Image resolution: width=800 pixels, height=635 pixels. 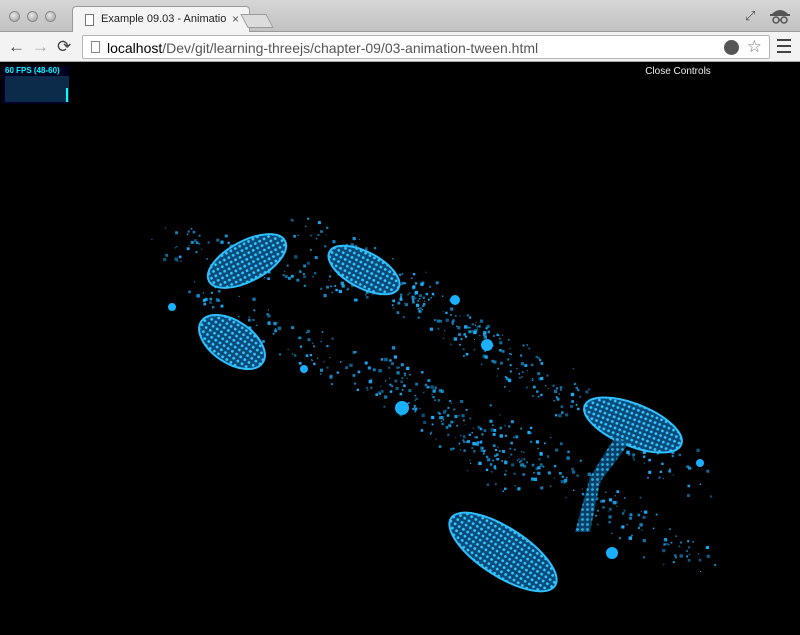 I want to click on back-button: ←, so click(x=16, y=47).